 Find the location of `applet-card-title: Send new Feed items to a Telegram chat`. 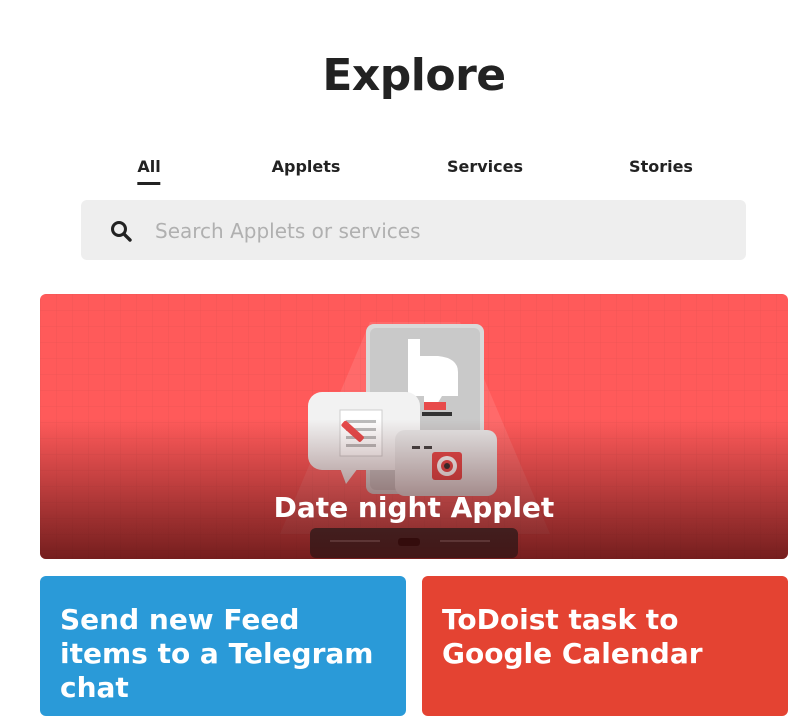

applet-card-title: Send new Feed items to a Telegram chat is located at coordinates (217, 653).